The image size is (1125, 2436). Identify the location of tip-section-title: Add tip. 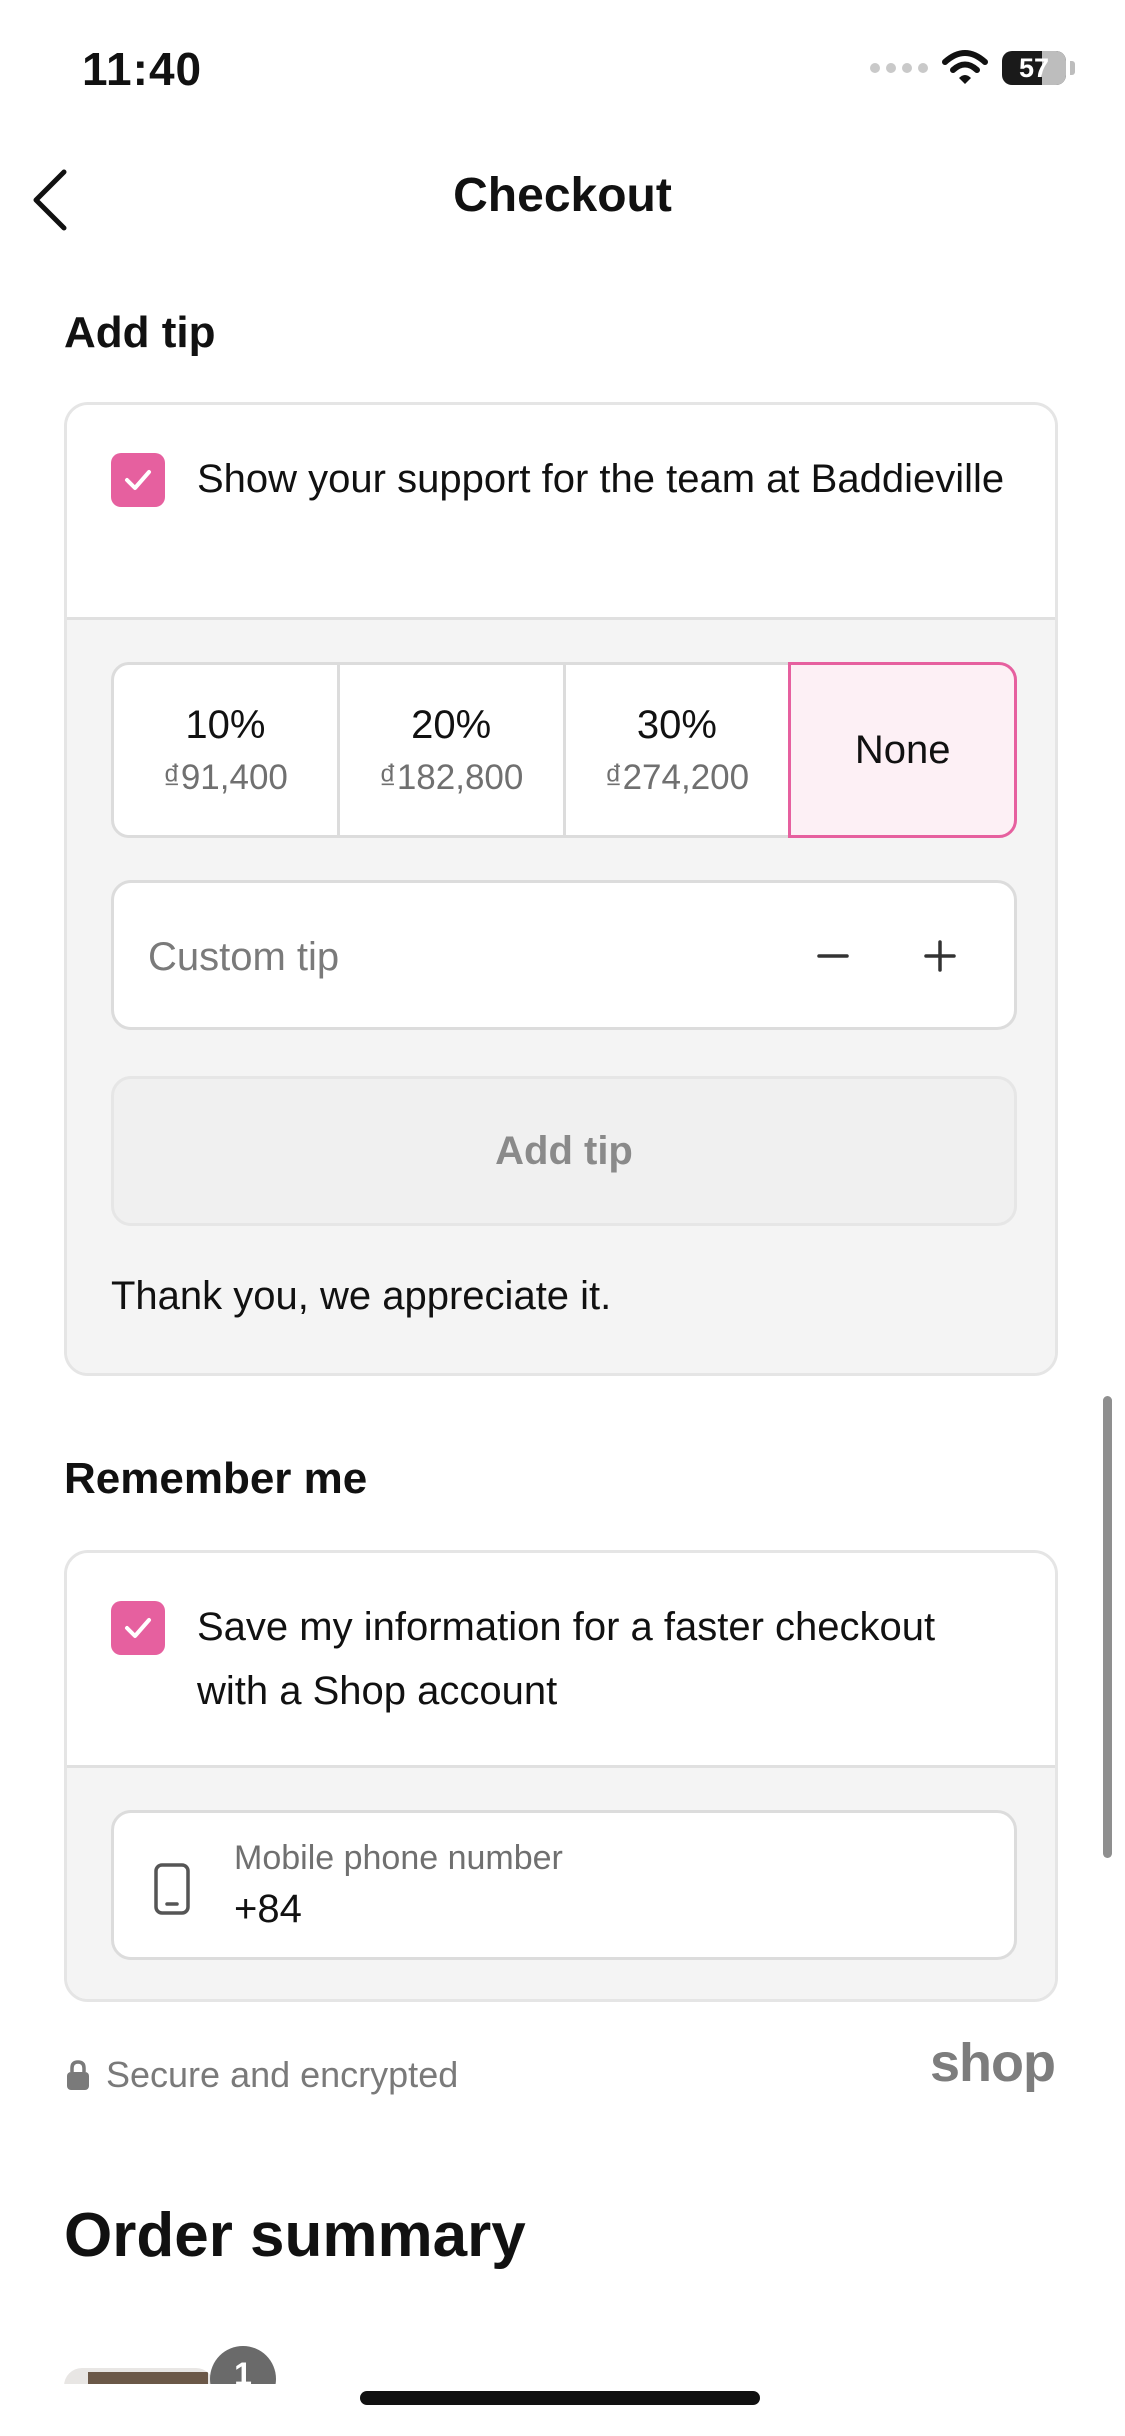
(140, 332).